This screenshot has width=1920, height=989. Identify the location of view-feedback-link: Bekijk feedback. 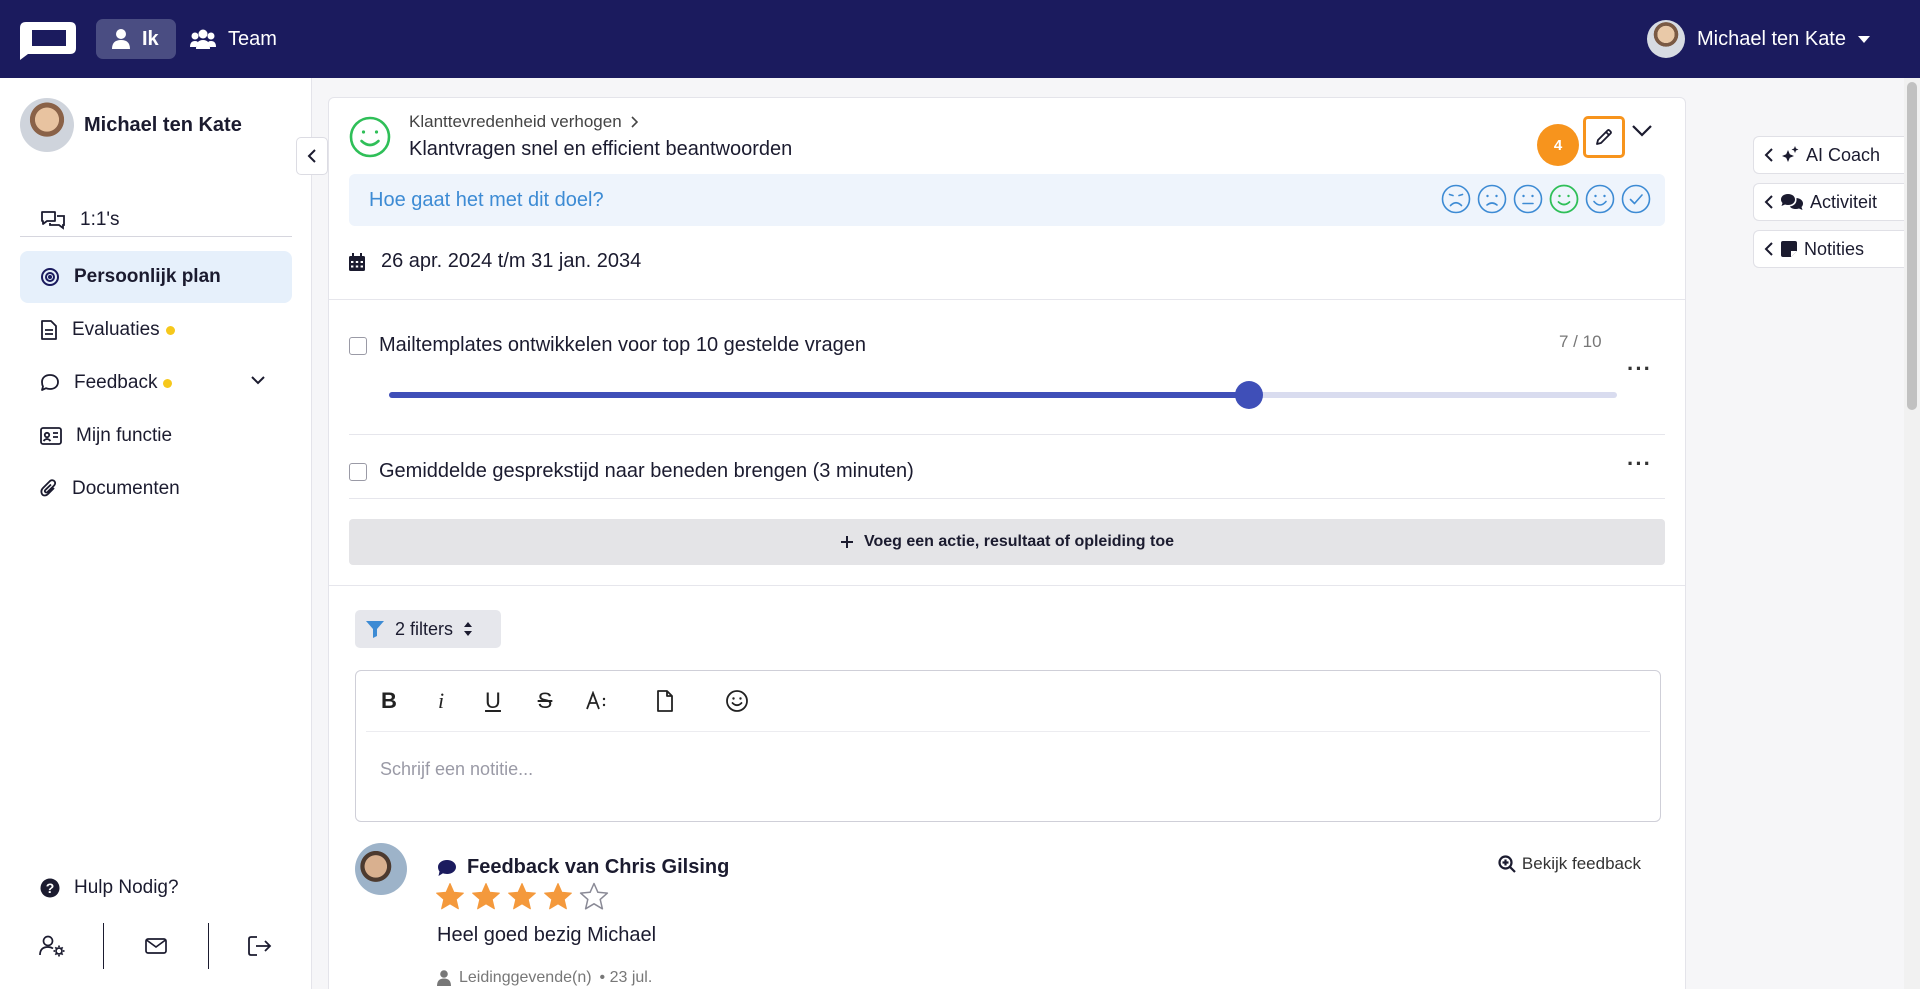
(1569, 864).